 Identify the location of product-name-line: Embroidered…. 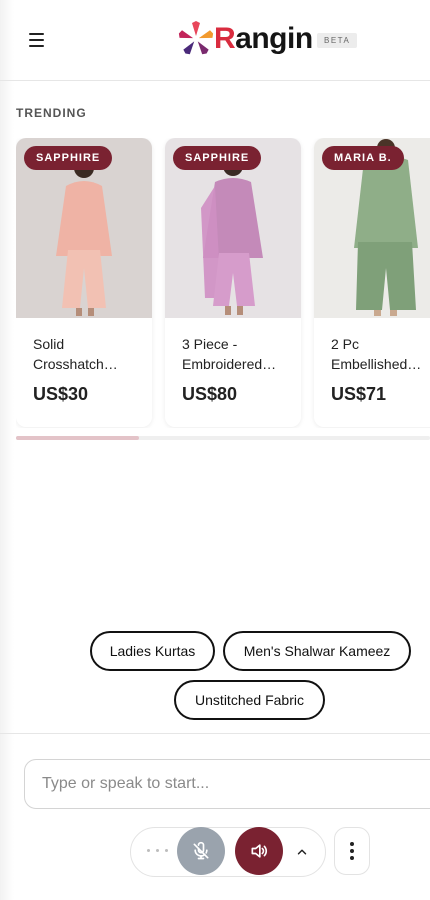
(229, 364).